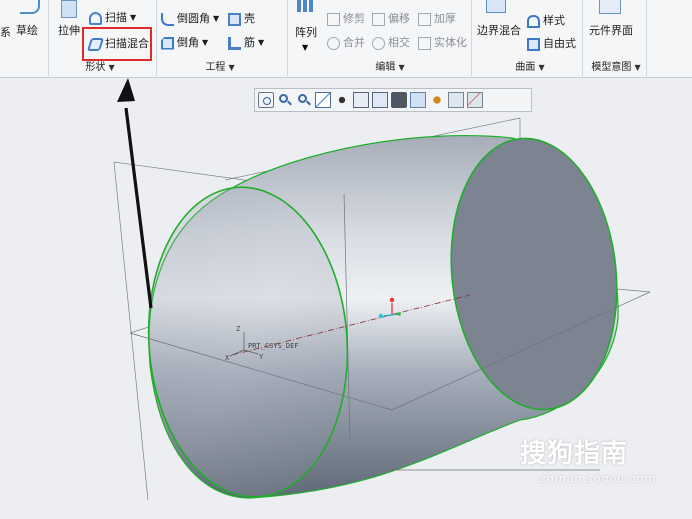 The width and height of the screenshot is (692, 519). What do you see at coordinates (611, 31) in the screenshot?
I see `component-interface-button: 元件界面` at bounding box center [611, 31].